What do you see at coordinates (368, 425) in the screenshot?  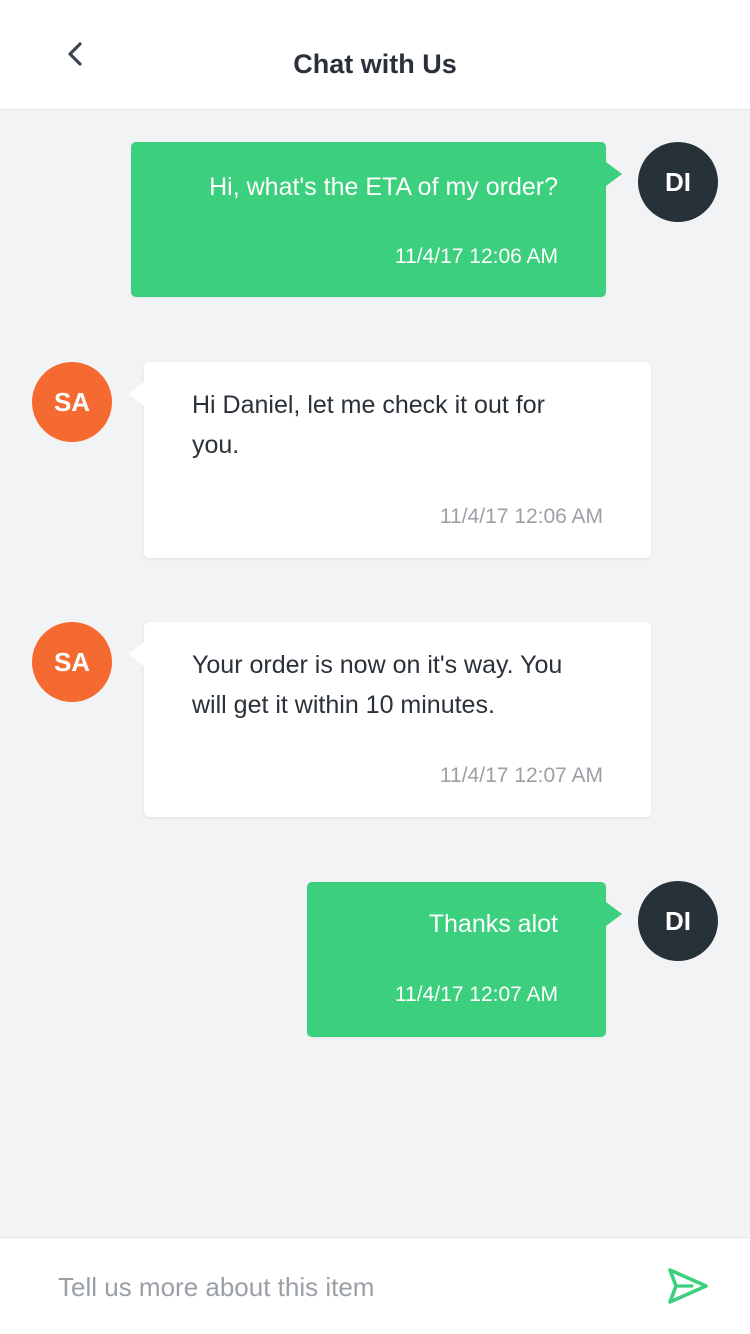 I see `message-text: Hi Daniel, let me check it out for you.` at bounding box center [368, 425].